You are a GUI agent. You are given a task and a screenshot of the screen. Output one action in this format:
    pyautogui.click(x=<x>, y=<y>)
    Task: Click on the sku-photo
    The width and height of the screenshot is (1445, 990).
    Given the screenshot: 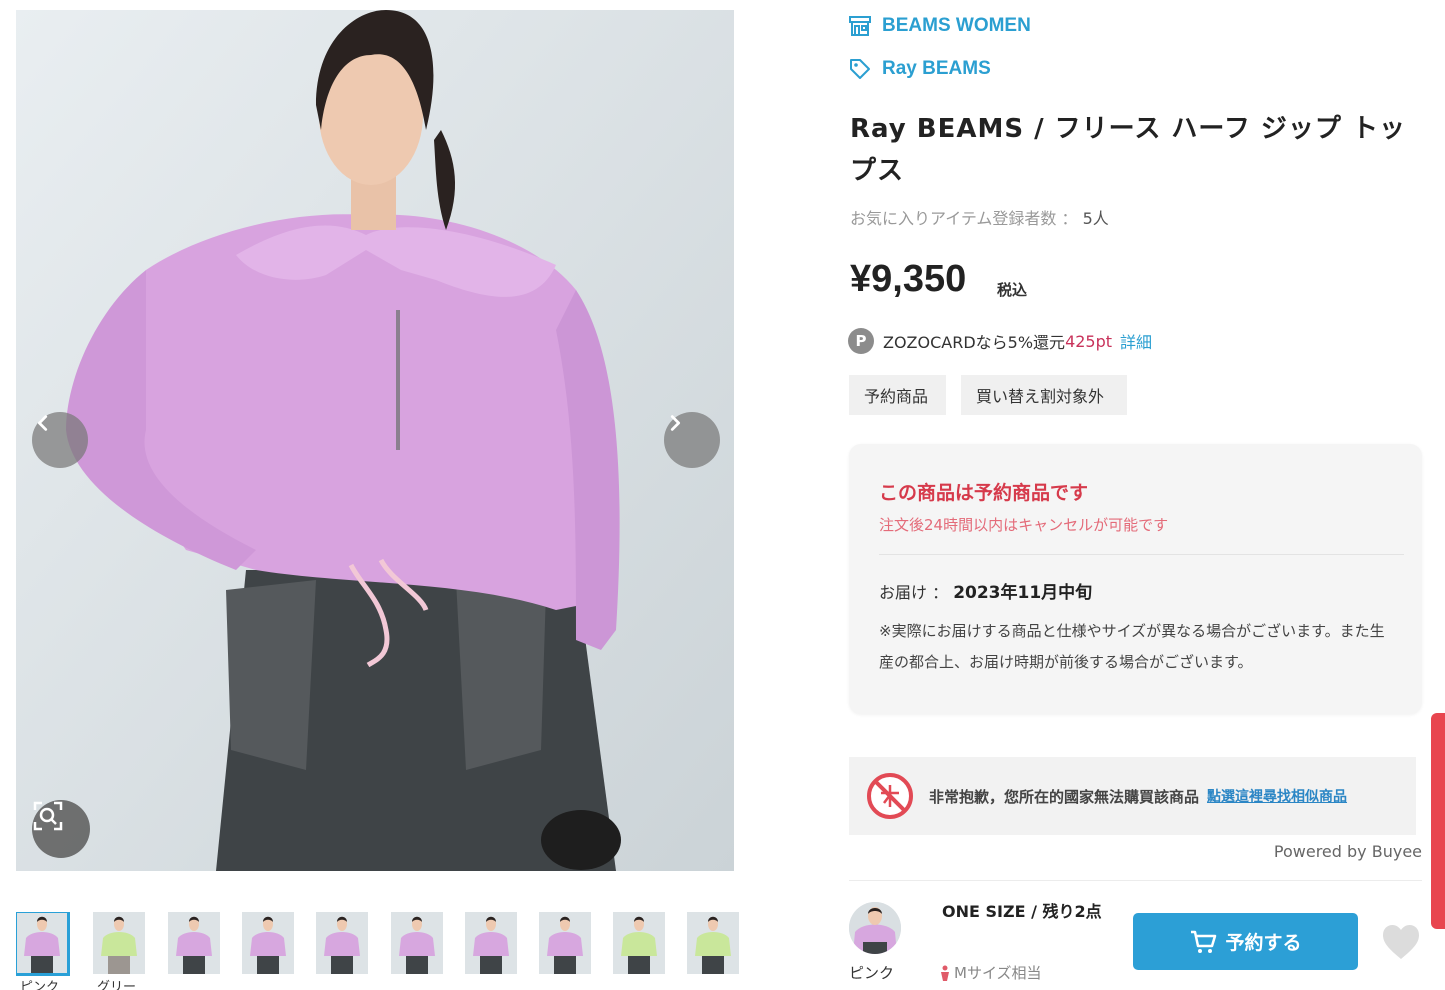 What is the action you would take?
    pyautogui.click(x=875, y=928)
    